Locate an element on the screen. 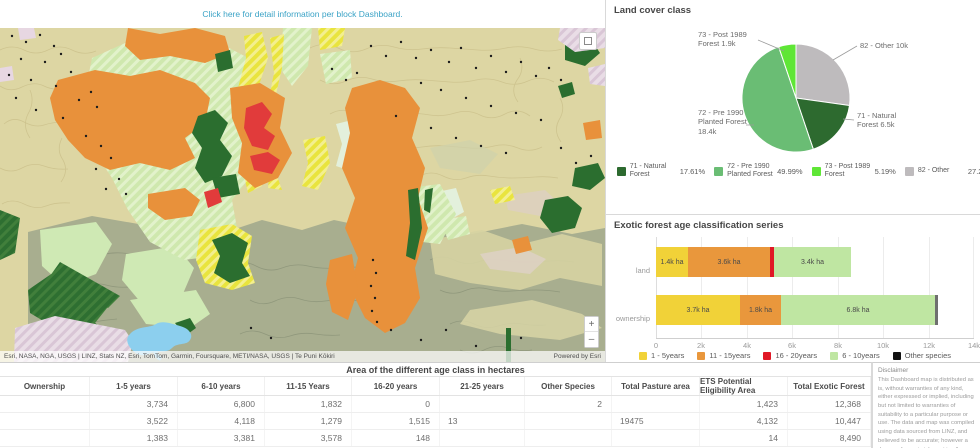  pie-callout-post1989: 73 - Post 1989 Forest 1.9k is located at coordinates (722, 39).